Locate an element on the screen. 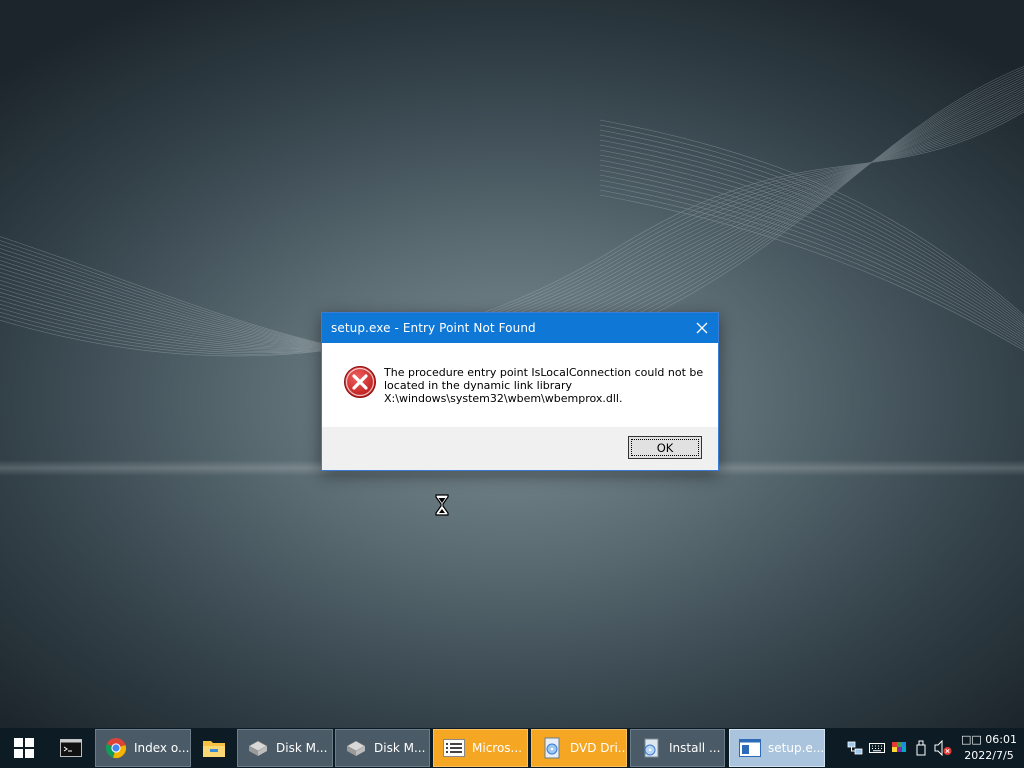  tray-volume is located at coordinates (943, 748).